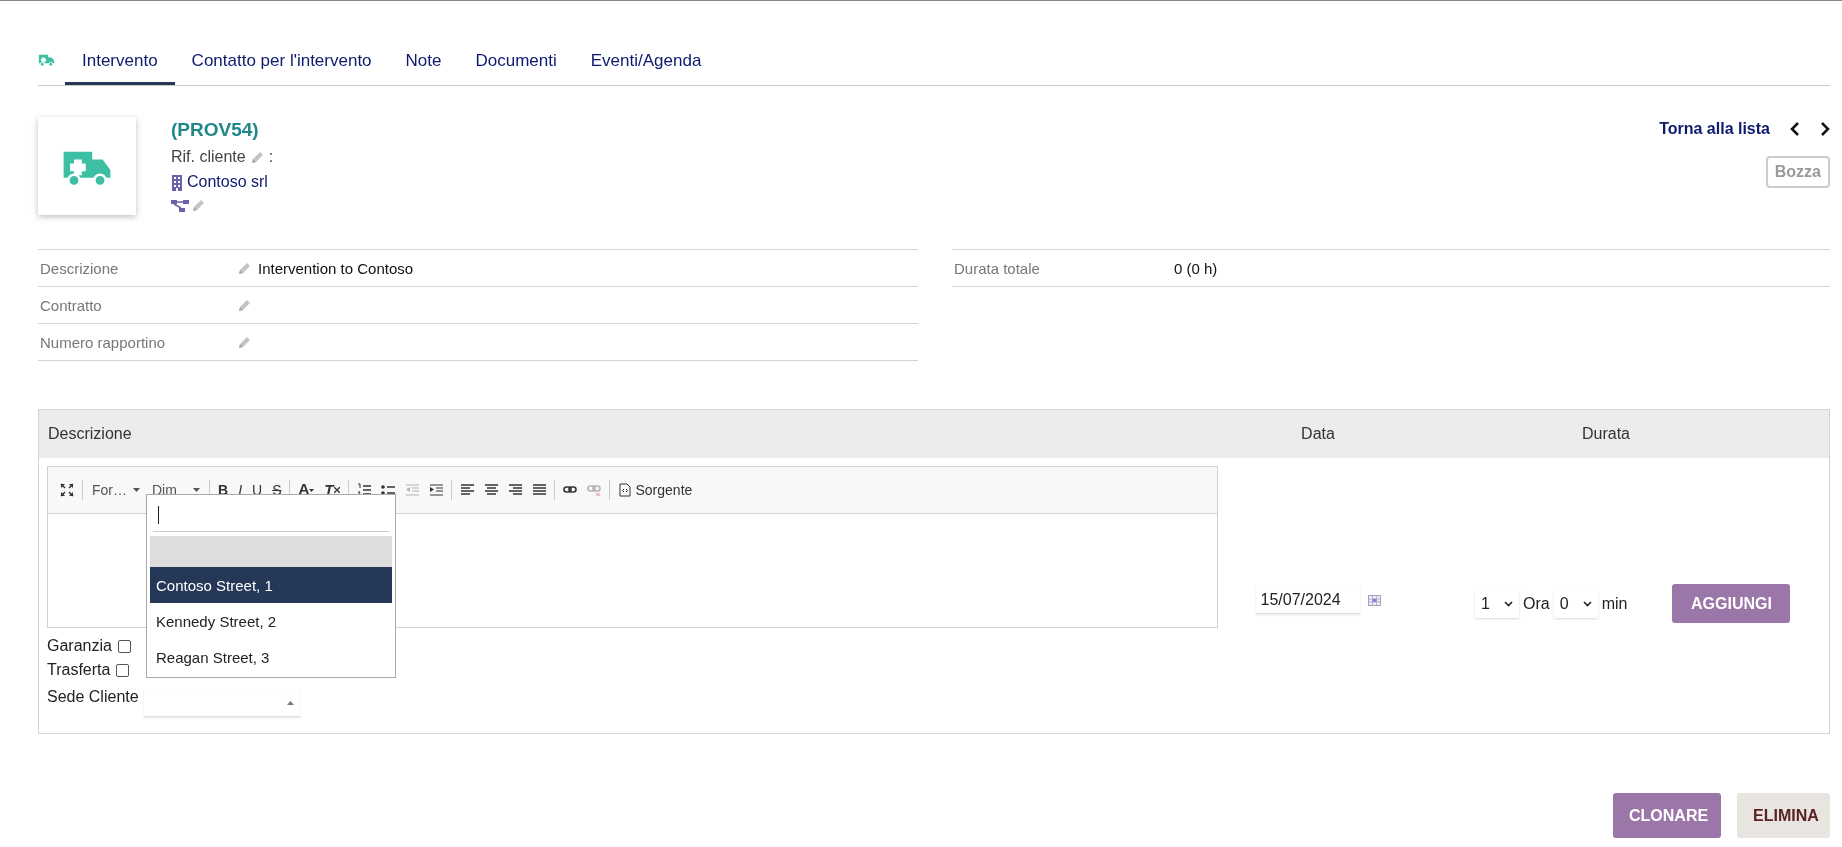 The width and height of the screenshot is (1842, 847). I want to click on source-button: Sorgente, so click(655, 490).